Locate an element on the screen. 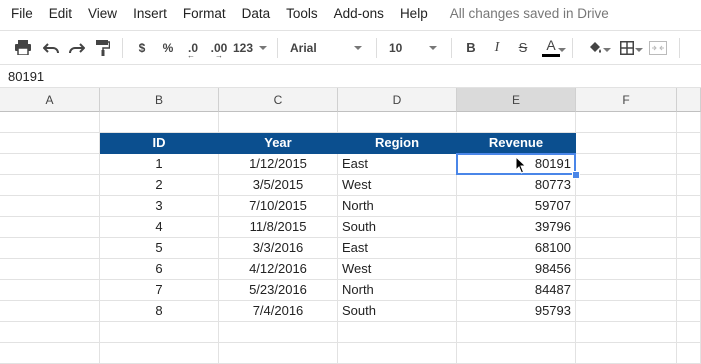  column-header-e: E is located at coordinates (516, 100).